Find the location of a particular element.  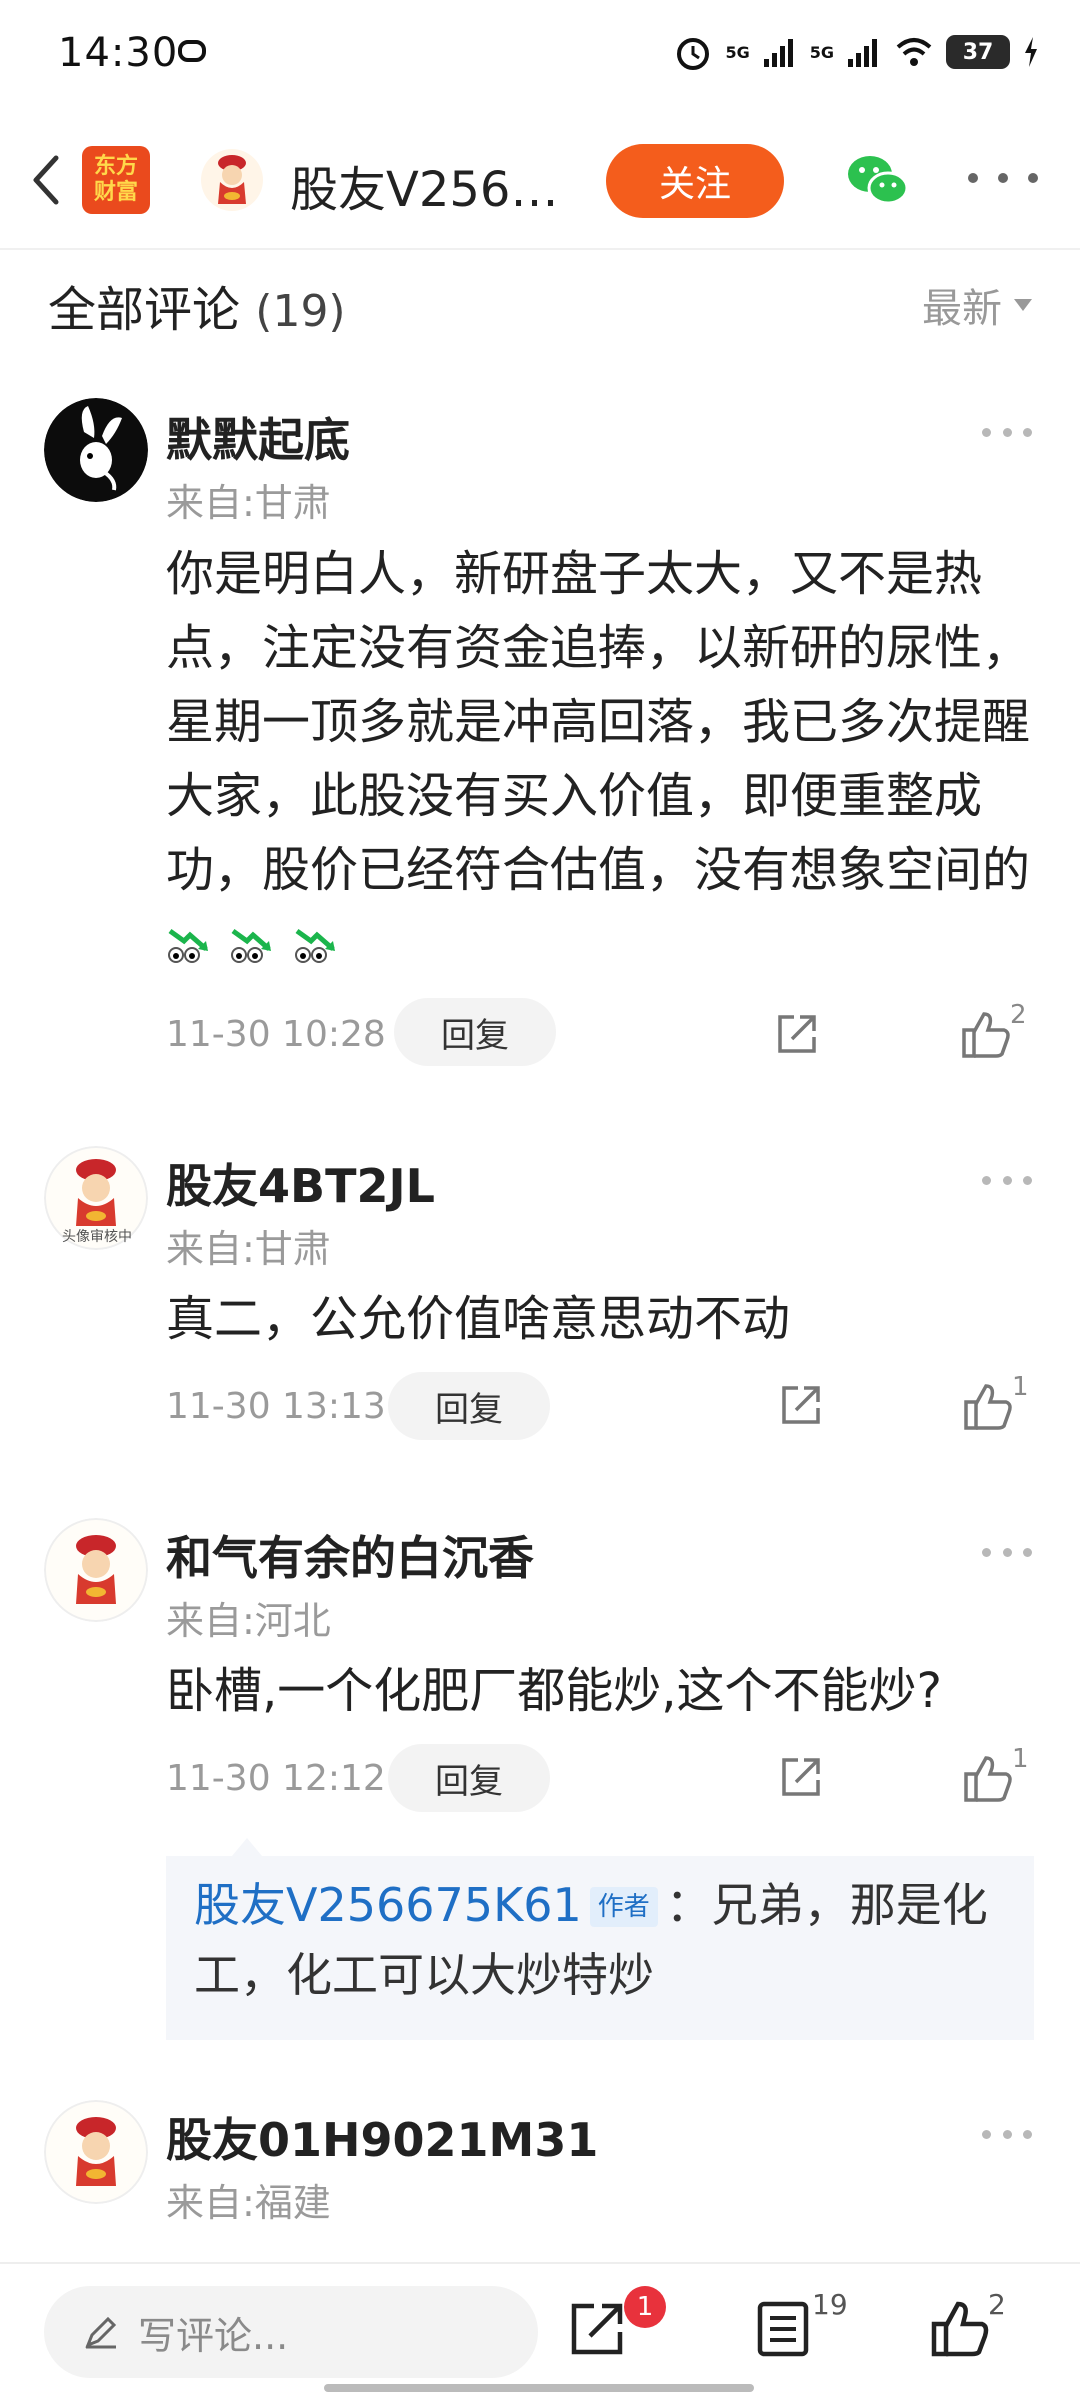

battery-indicator: 37 is located at coordinates (978, 52).